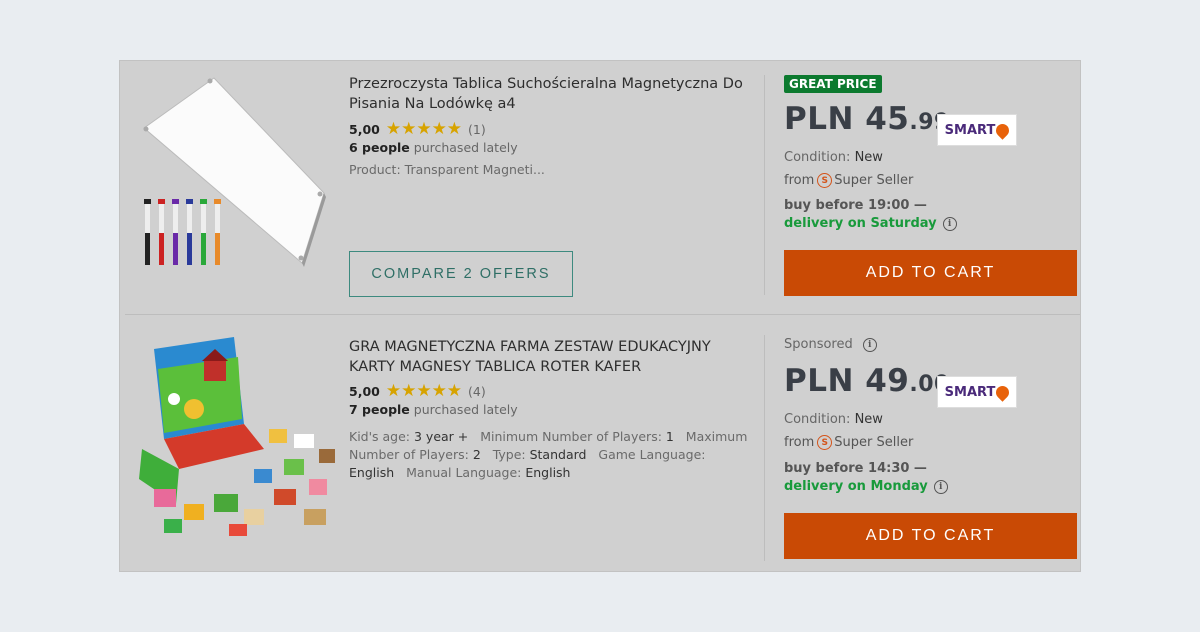 This screenshot has height=632, width=1200. I want to click on price: PLN 45.99, so click(867, 119).